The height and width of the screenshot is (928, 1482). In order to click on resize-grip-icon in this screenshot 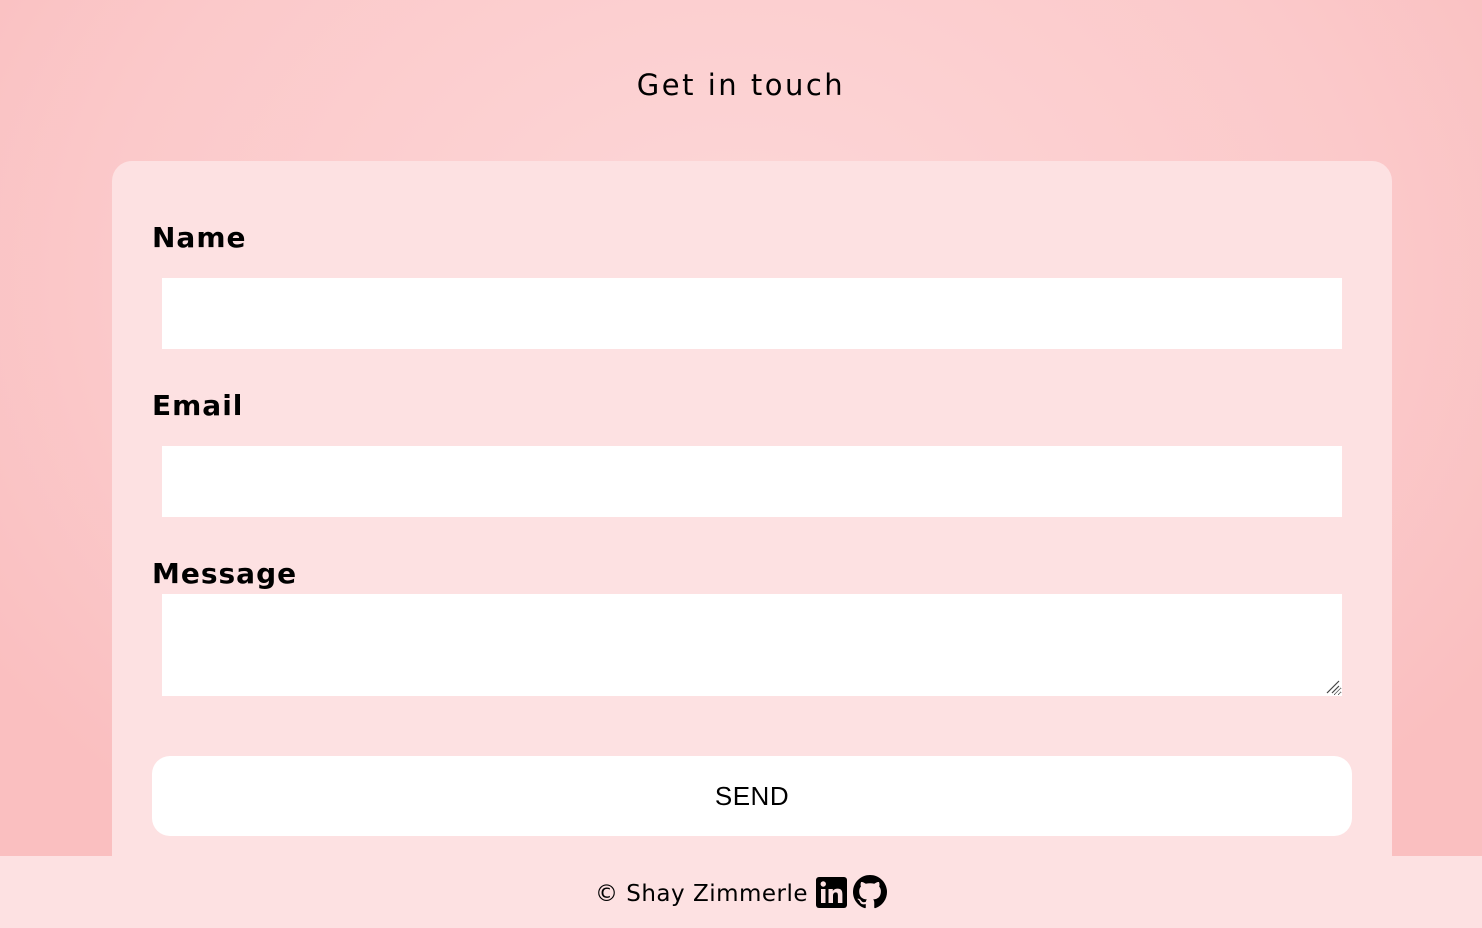, I will do `click(1333, 687)`.